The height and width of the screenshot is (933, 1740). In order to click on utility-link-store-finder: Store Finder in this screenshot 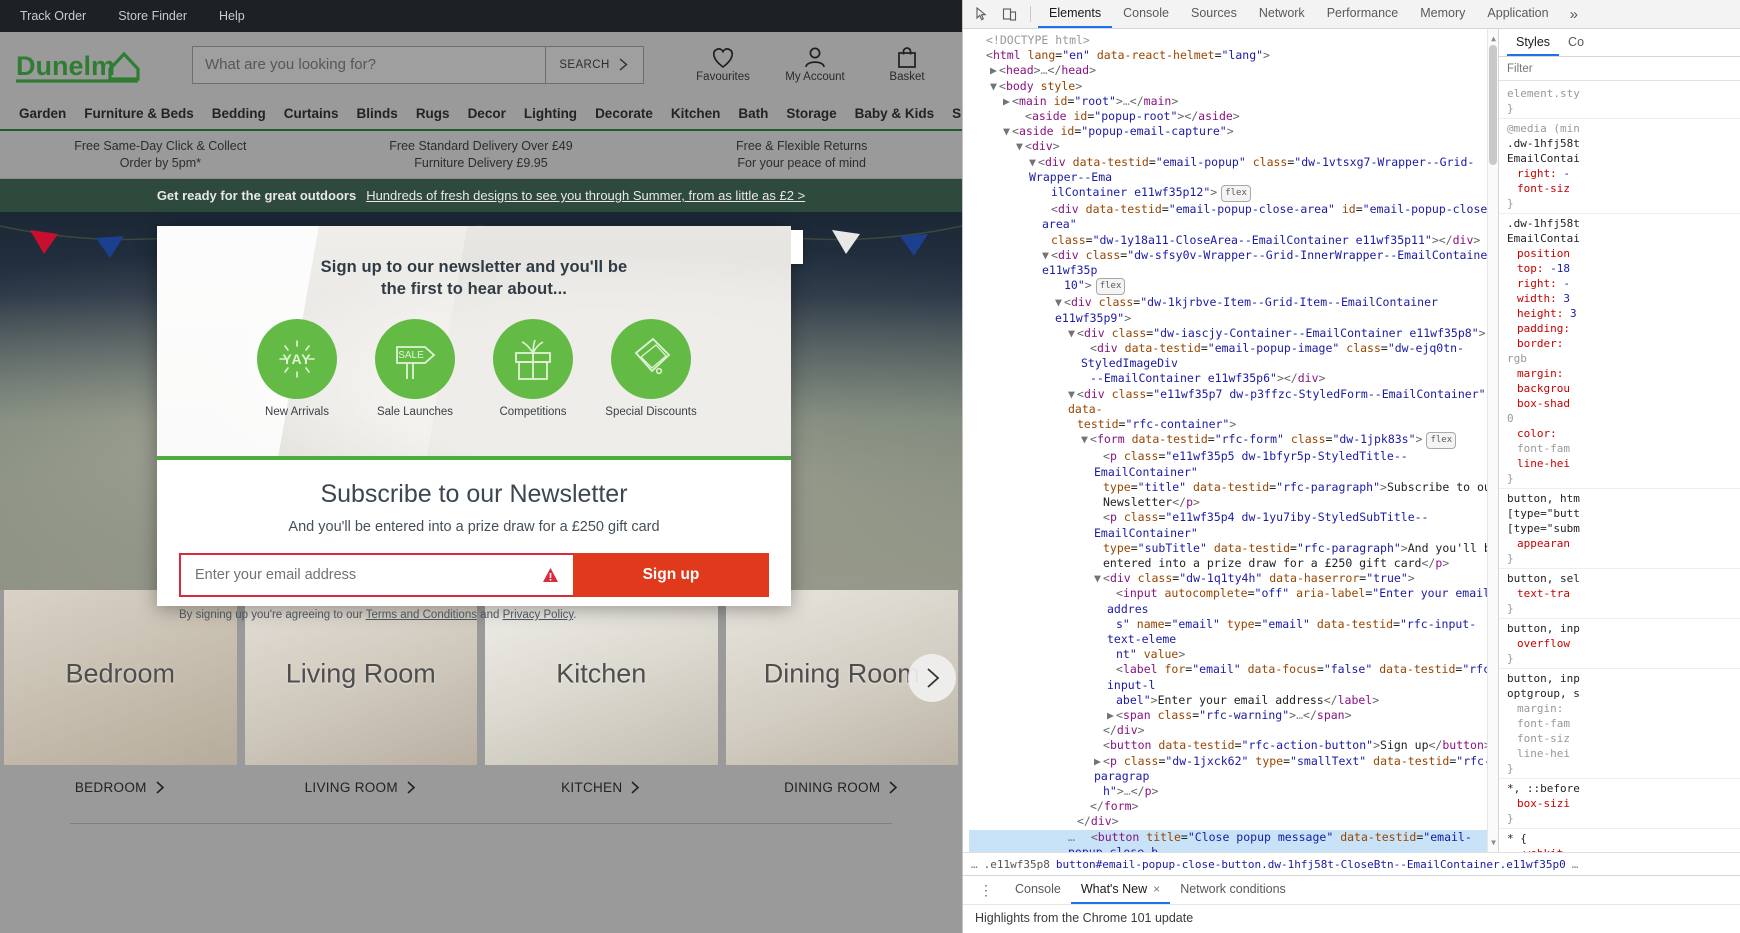, I will do `click(152, 16)`.